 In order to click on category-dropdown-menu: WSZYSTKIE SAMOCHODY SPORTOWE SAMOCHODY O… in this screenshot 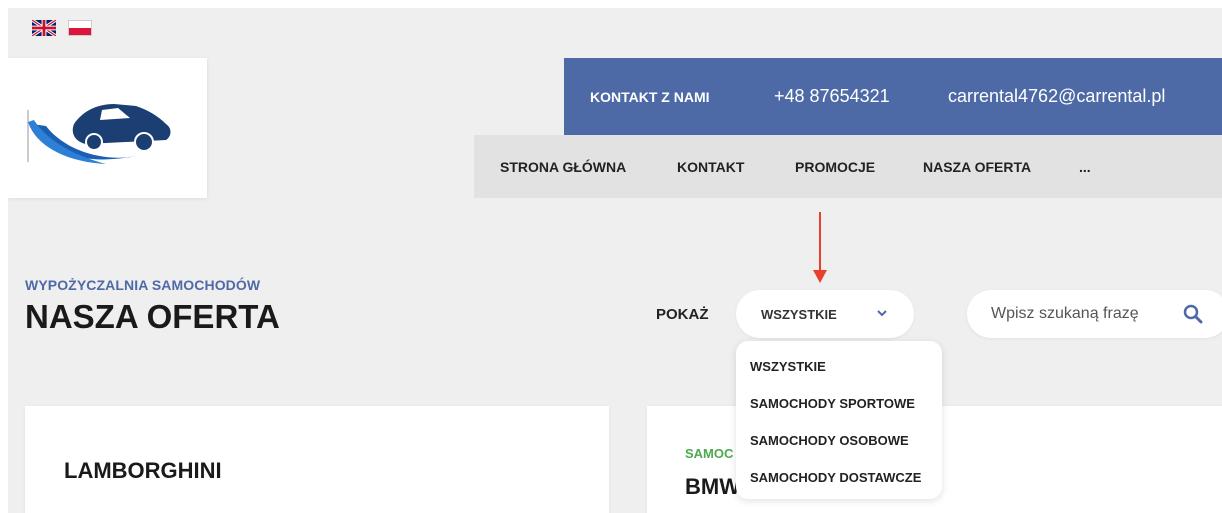, I will do `click(839, 420)`.